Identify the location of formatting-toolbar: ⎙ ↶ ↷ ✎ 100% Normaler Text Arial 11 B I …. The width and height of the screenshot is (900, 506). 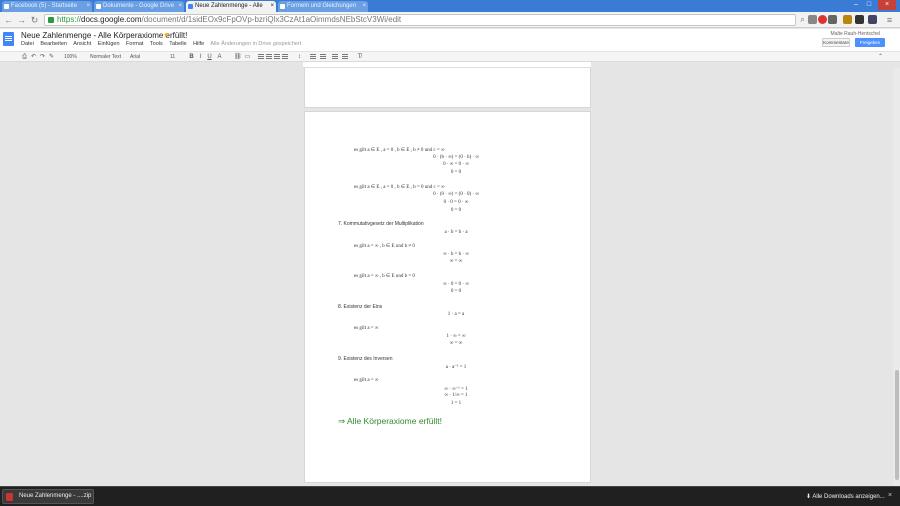
(450, 56).